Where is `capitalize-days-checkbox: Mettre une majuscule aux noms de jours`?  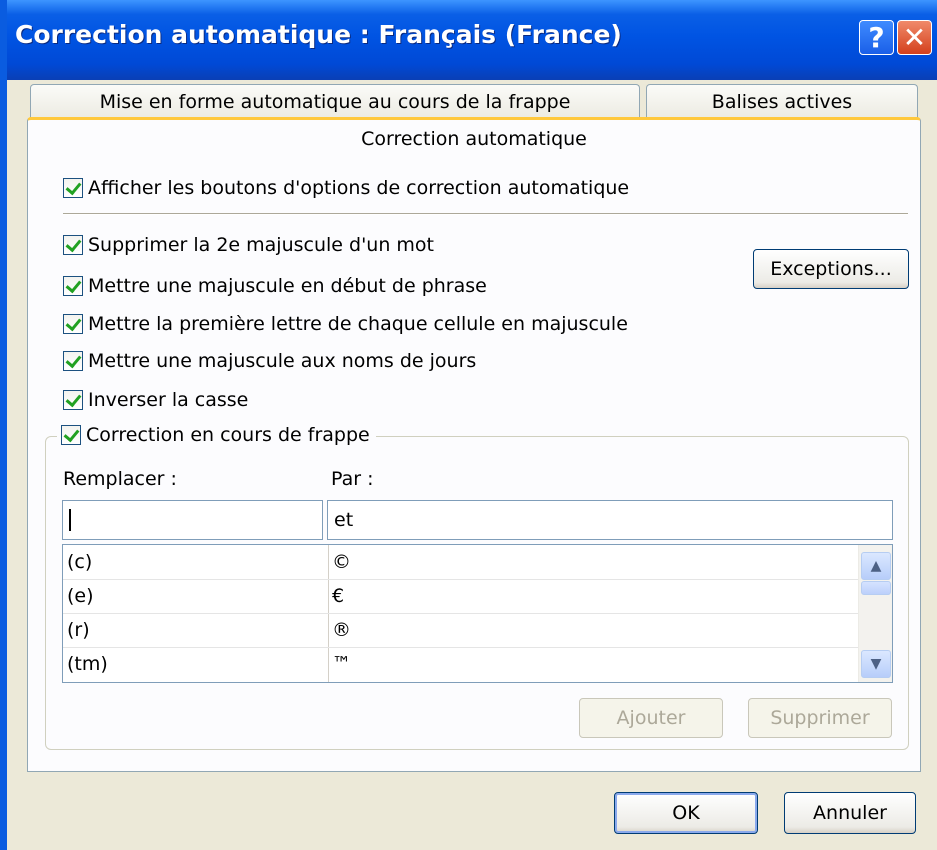 capitalize-days-checkbox: Mettre une majuscule aux noms de jours is located at coordinates (269, 361).